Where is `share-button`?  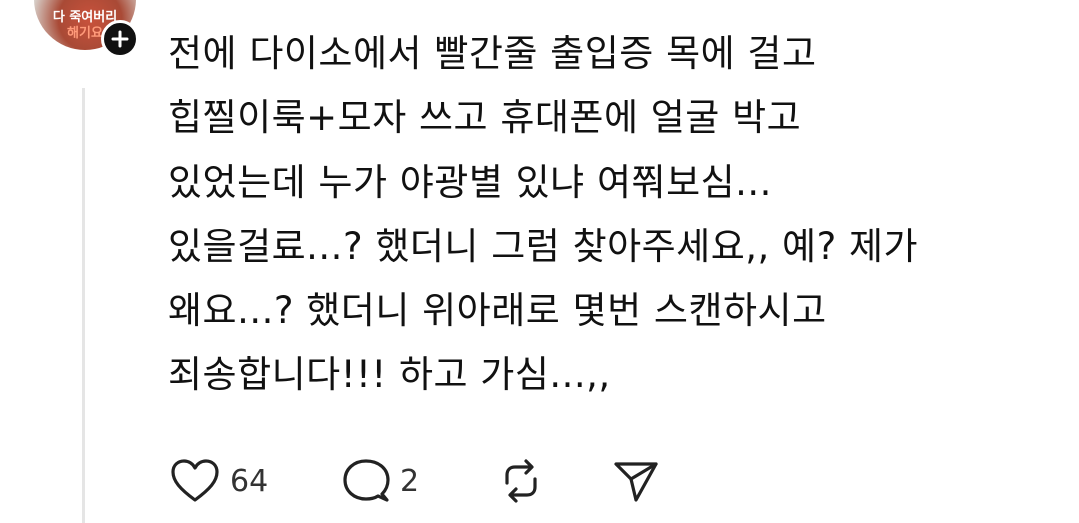
share-button is located at coordinates (636, 481).